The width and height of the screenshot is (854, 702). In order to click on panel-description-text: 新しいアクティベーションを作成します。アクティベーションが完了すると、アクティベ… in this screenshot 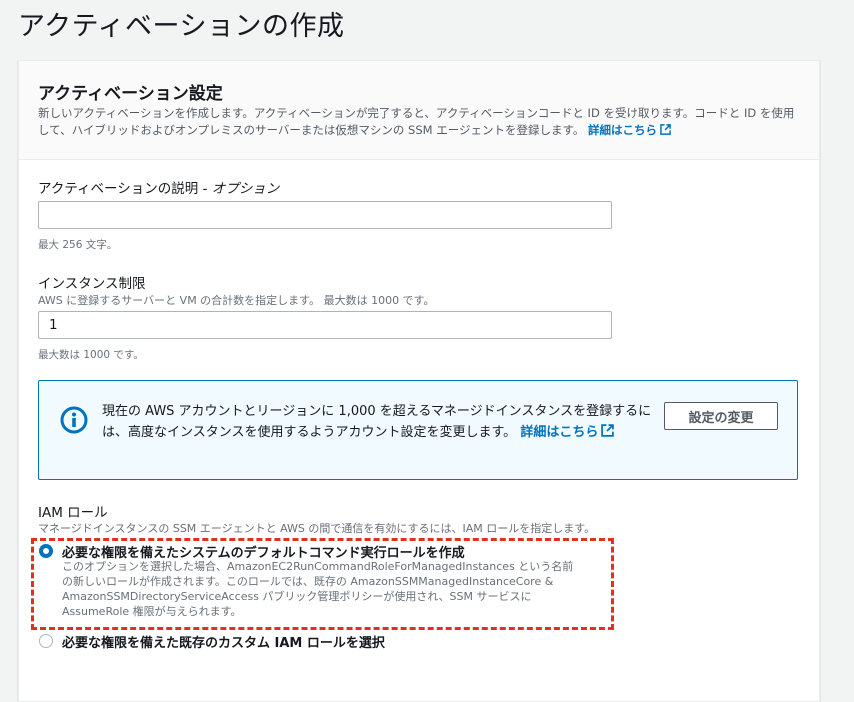, I will do `click(416, 121)`.